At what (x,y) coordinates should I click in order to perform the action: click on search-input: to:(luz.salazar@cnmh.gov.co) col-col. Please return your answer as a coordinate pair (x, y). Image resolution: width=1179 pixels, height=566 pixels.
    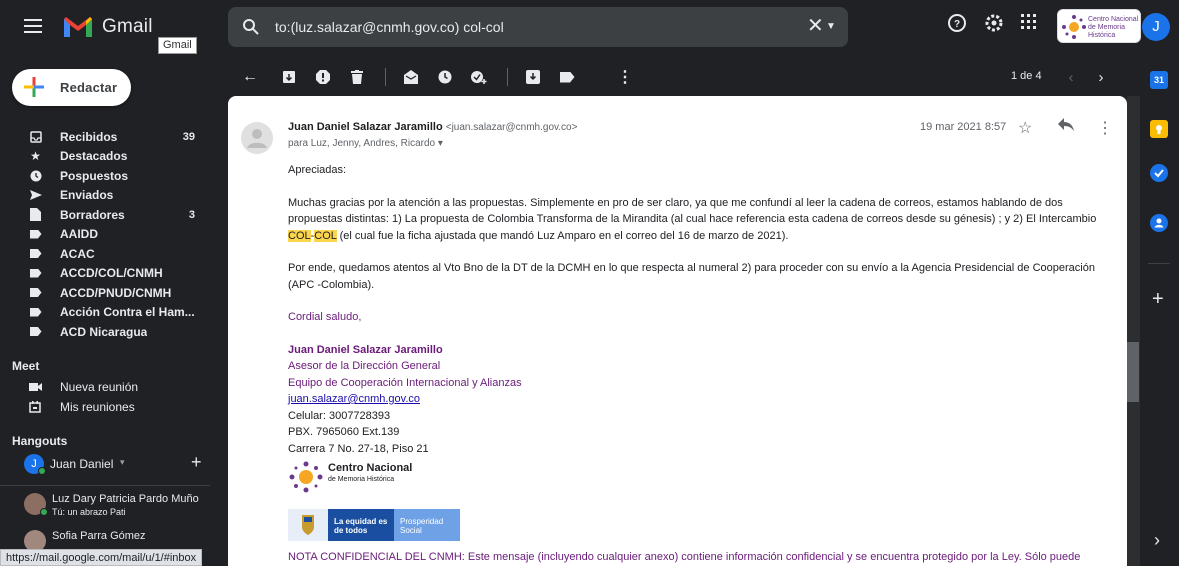
    Looking at the image, I should click on (389, 27).